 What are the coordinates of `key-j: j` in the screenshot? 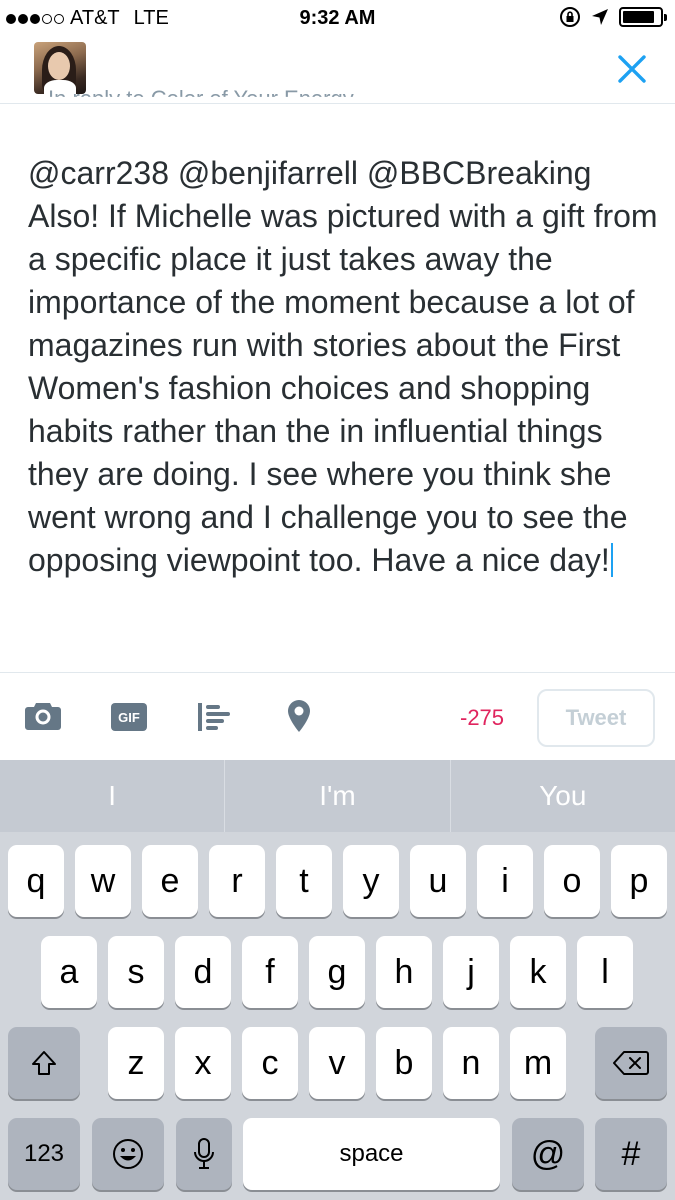 It's located at (471, 972).